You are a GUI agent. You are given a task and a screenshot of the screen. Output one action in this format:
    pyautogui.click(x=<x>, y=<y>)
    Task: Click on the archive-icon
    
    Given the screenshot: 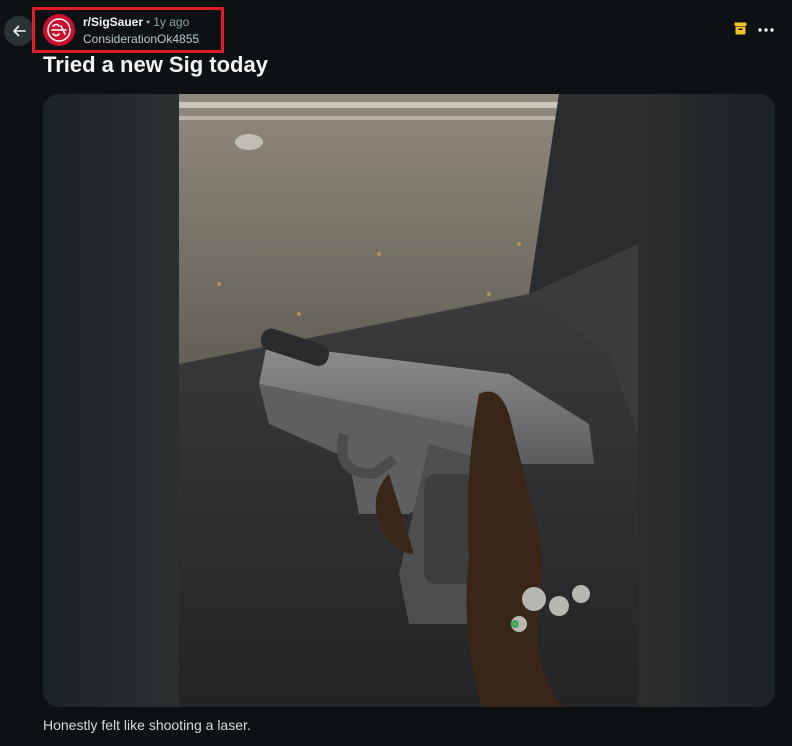 What is the action you would take?
    pyautogui.click(x=740, y=28)
    